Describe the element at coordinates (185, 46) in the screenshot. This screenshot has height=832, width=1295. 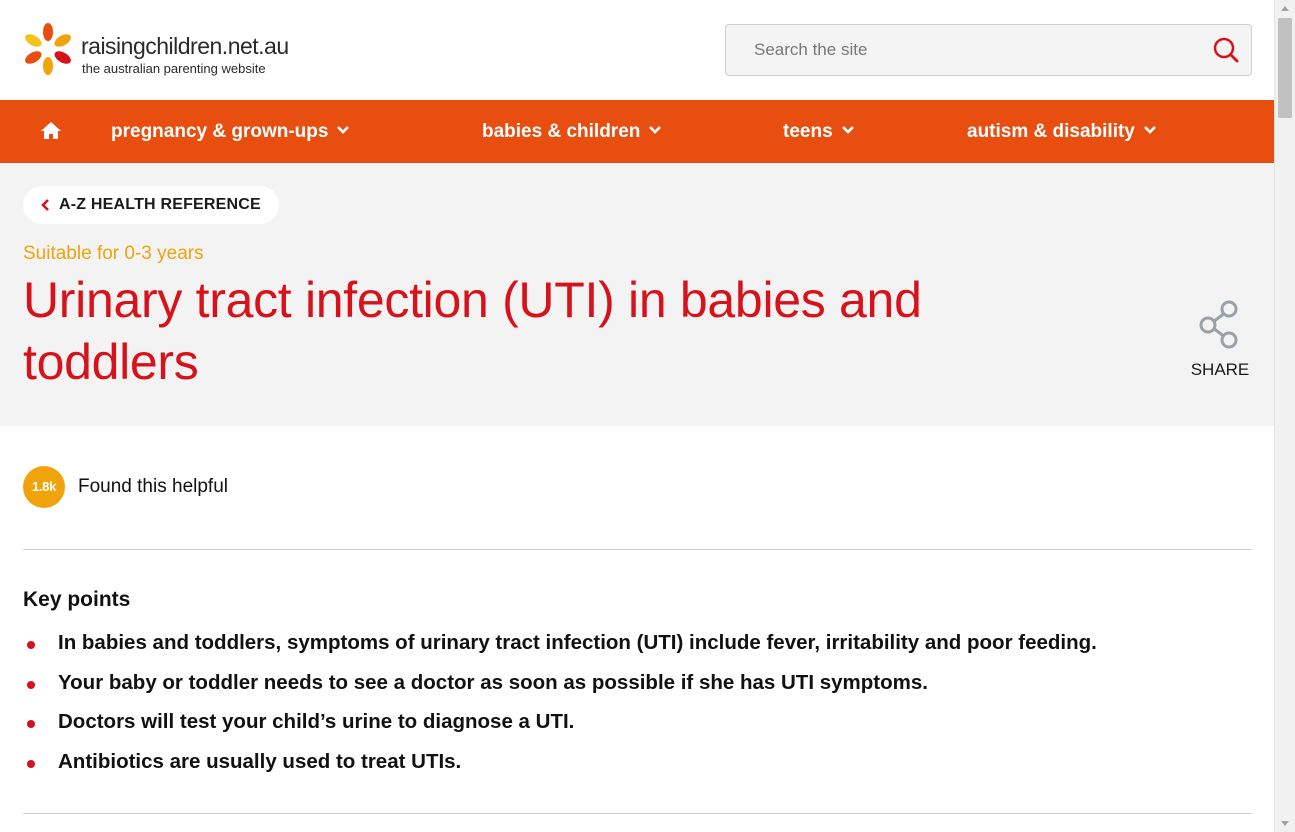
I see `logo-name: raisingchildren.net.au` at that location.